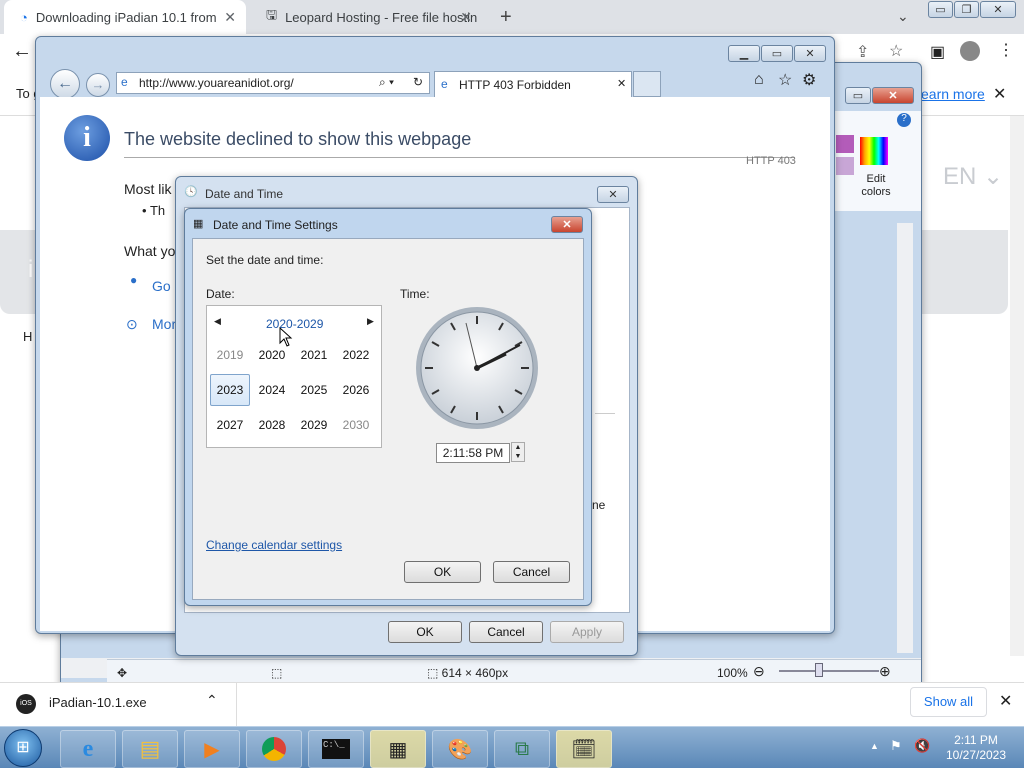  I want to click on forward-button: →, so click(98, 85).